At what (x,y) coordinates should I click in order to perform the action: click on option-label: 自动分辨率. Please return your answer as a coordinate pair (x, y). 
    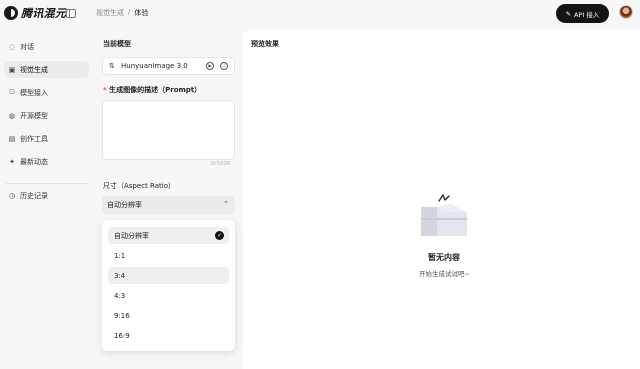
    Looking at the image, I should click on (131, 235).